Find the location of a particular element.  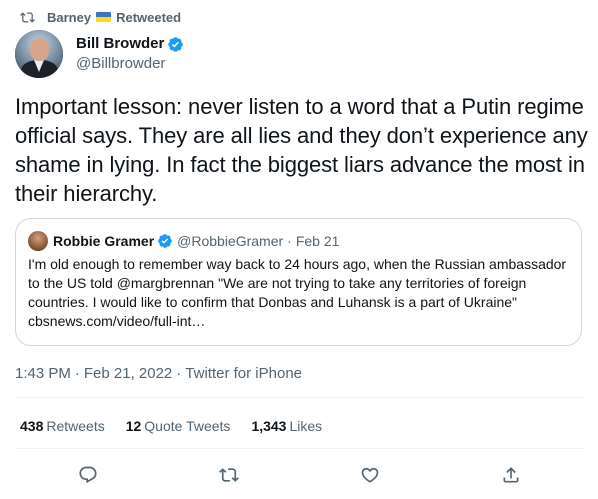

retweets-count: 438 is located at coordinates (32, 426).